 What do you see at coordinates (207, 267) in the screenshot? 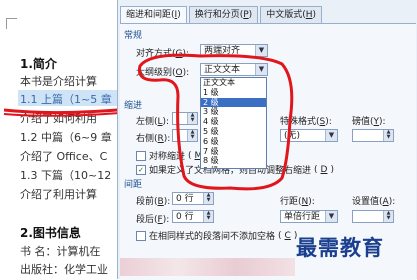
I see `blurred-footer-band` at bounding box center [207, 267].